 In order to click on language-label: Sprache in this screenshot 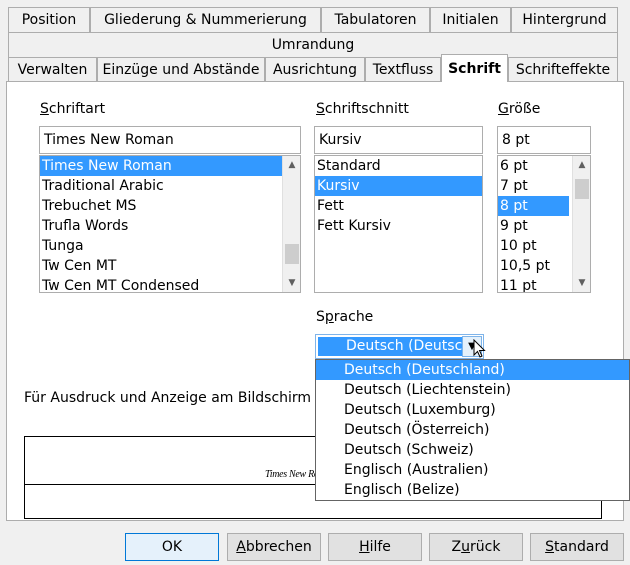, I will do `click(345, 317)`.